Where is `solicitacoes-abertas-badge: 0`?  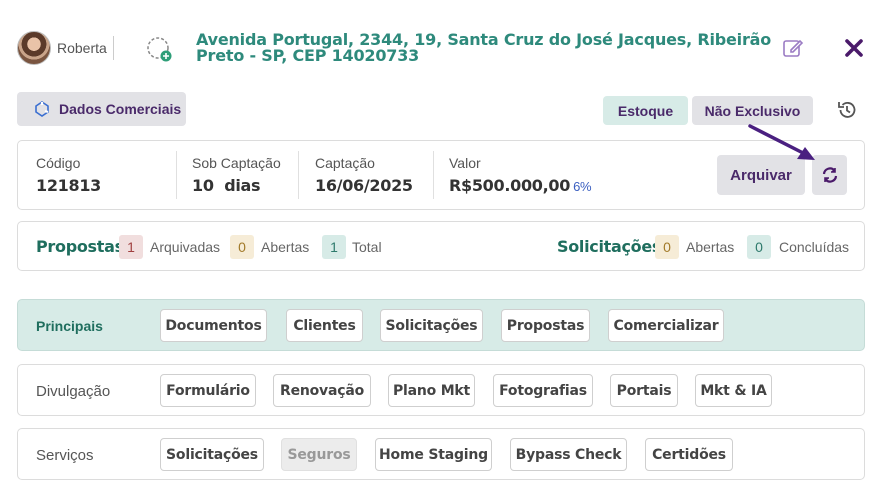 solicitacoes-abertas-badge: 0 is located at coordinates (667, 247).